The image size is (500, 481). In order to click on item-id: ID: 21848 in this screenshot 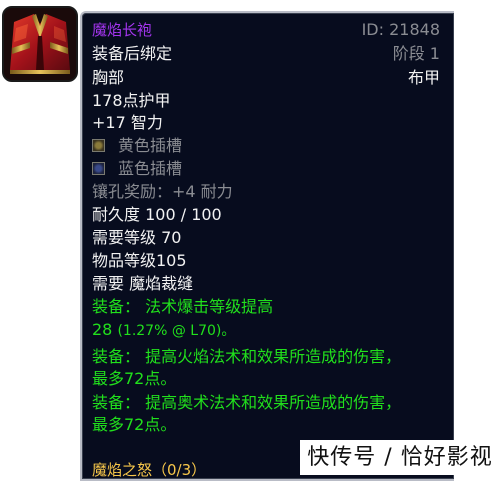, I will do `click(400, 29)`.